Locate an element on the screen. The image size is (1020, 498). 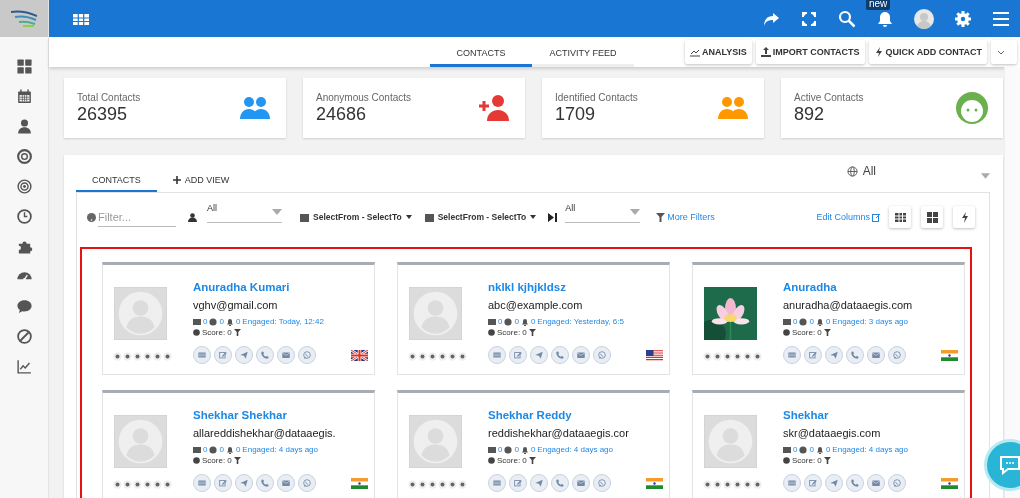
fullscreen-icon is located at coordinates (809, 18).